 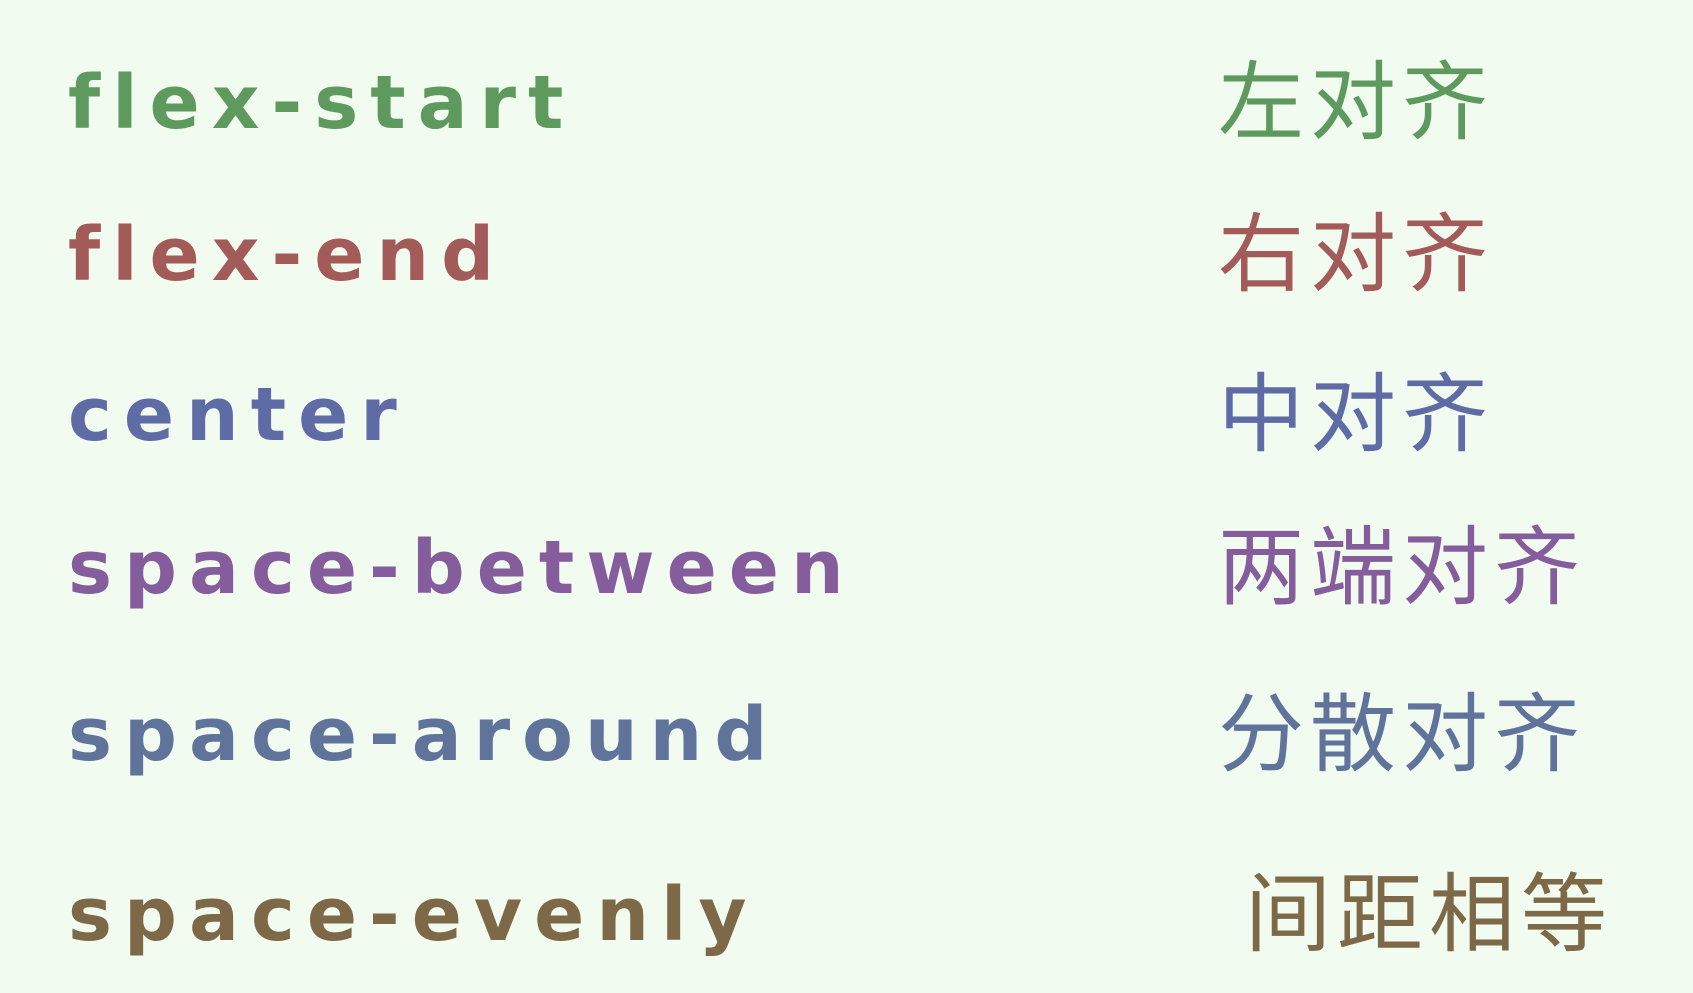 I want to click on value-name: flex-start, so click(x=322, y=103).